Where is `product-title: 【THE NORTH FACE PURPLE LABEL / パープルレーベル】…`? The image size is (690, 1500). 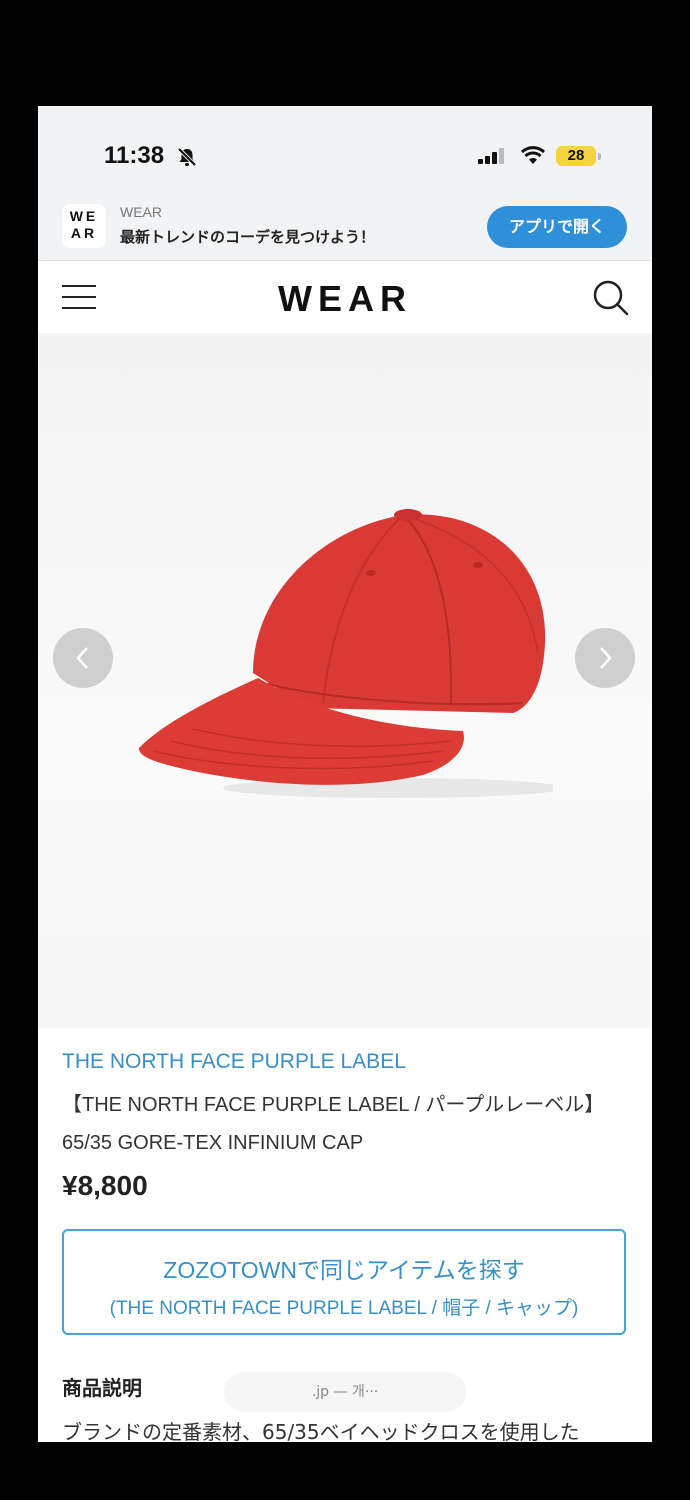 product-title: 【THE NORTH FACE PURPLE LABEL / パープルレーベル】… is located at coordinates (333, 1124).